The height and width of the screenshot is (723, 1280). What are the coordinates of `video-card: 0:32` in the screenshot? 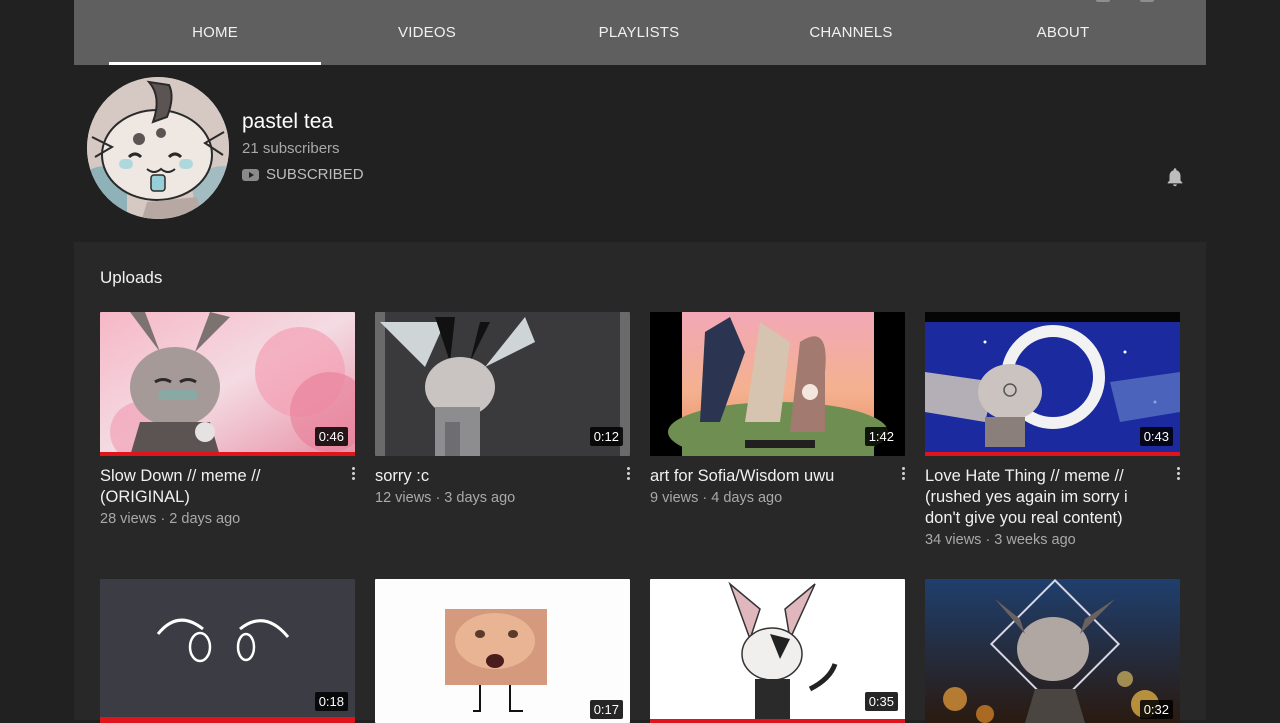 It's located at (1052, 651).